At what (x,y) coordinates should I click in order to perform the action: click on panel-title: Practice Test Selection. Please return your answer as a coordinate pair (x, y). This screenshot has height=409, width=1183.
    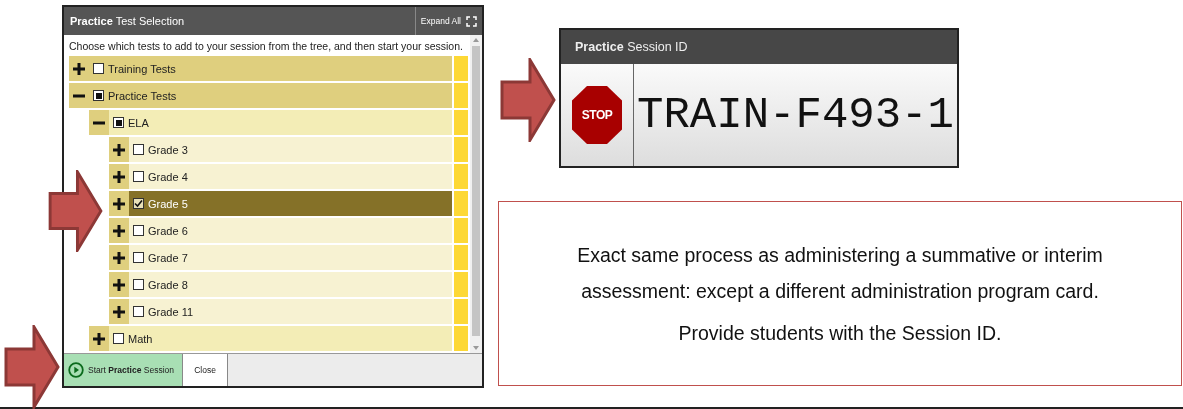
    Looking at the image, I should click on (127, 21).